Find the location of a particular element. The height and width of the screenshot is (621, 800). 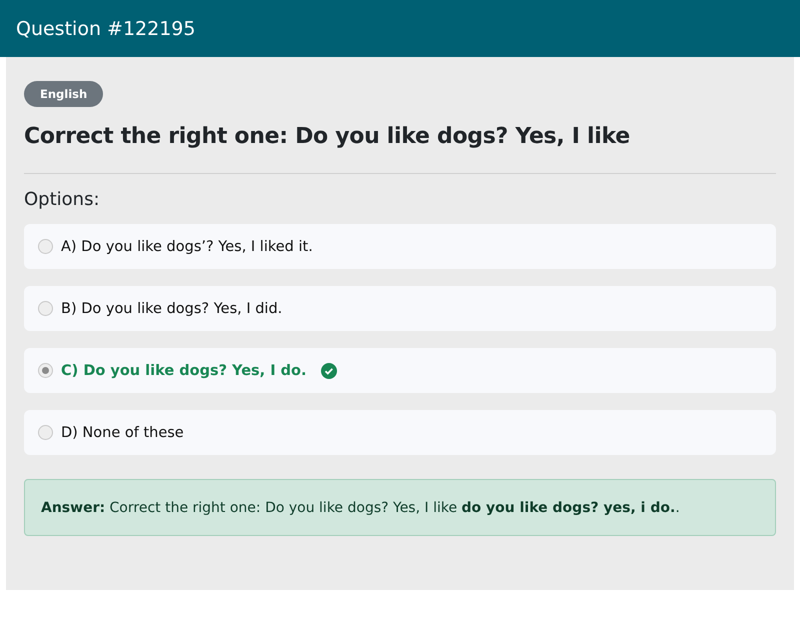

option-text: D) None of these is located at coordinates (122, 432).